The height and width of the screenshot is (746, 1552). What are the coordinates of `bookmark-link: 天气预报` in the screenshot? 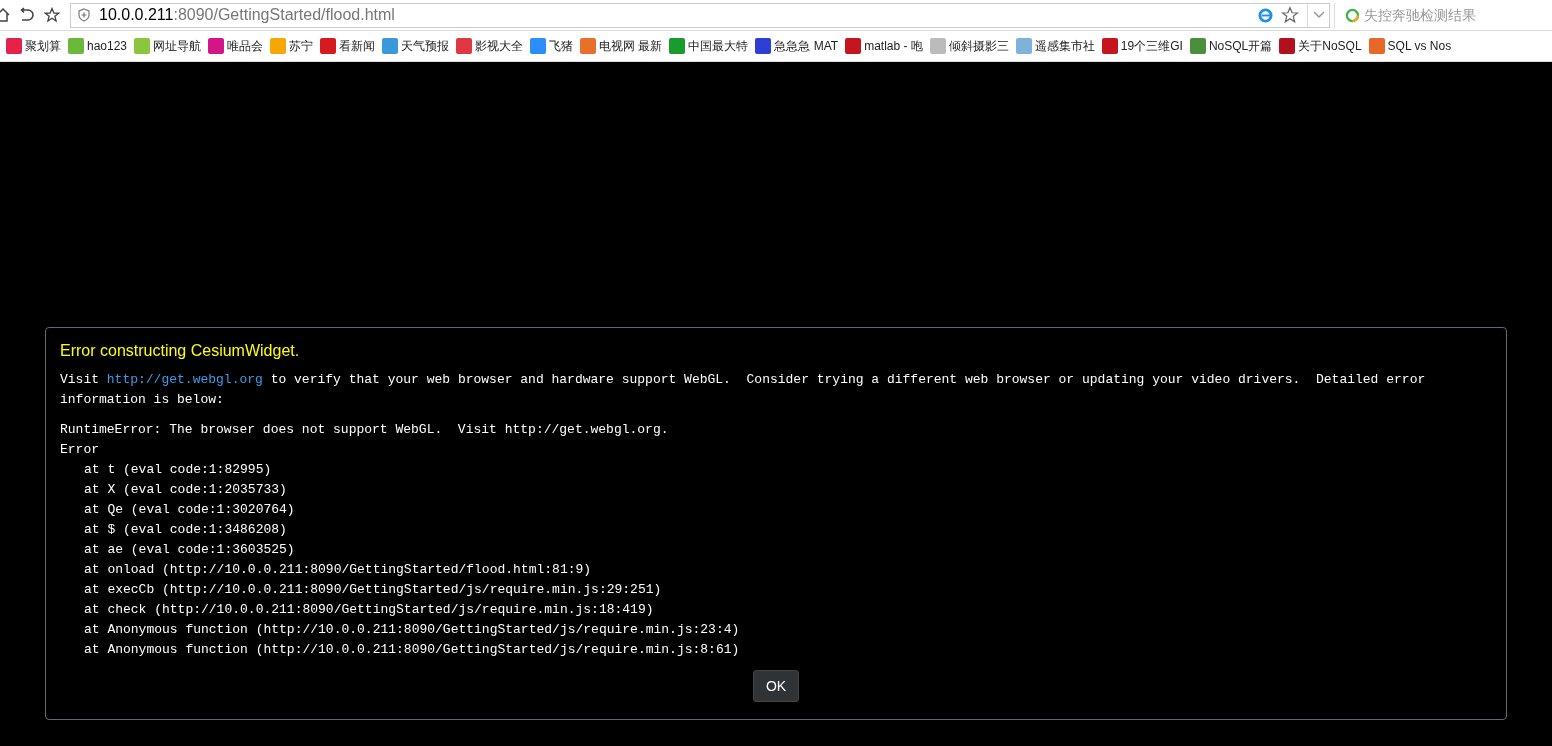 It's located at (425, 46).